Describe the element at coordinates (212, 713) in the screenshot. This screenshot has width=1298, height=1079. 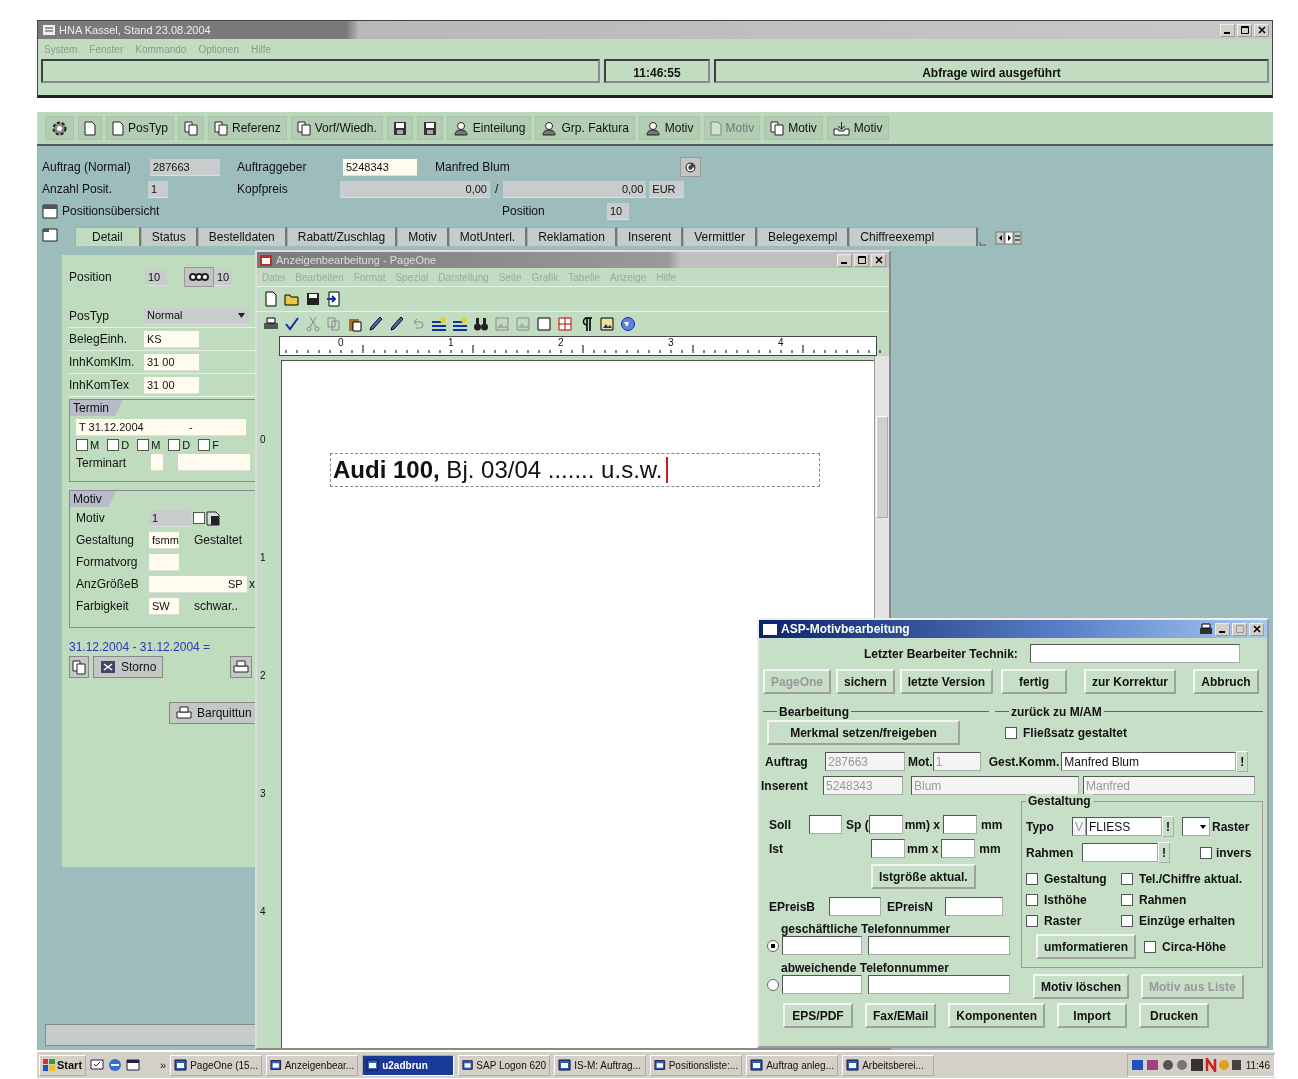
I see `receipt-button: Barquittun` at that location.